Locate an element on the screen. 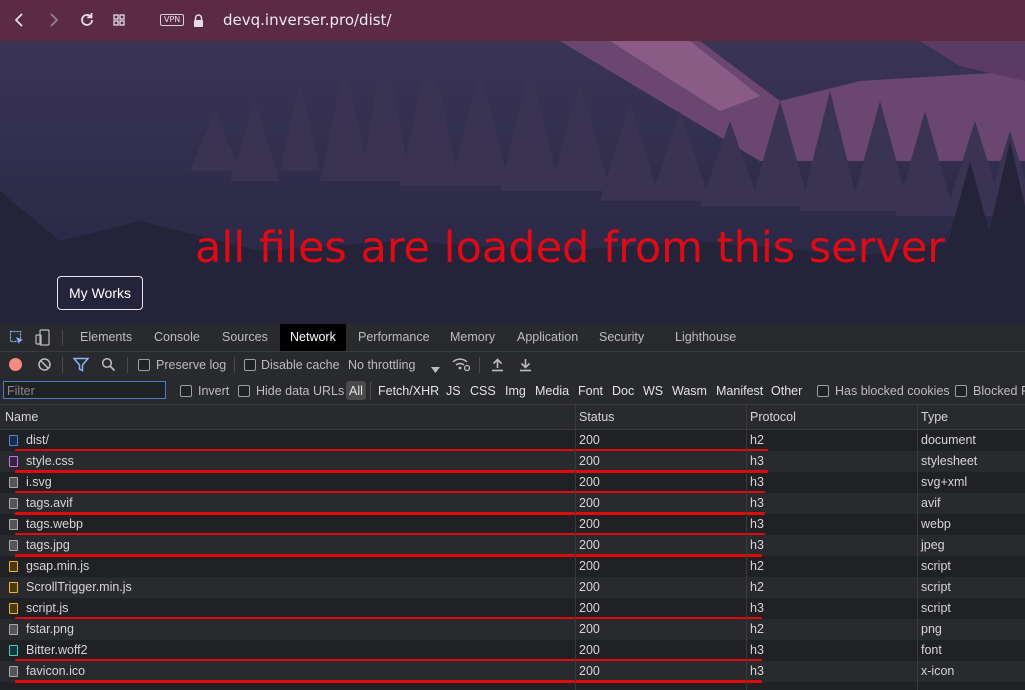  filter-type-ws: WS is located at coordinates (653, 391).